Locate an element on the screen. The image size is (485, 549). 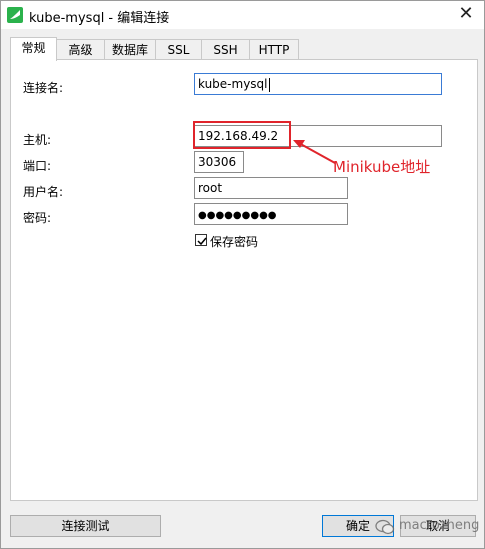
password-value: ●●●●●●●●● is located at coordinates (237, 215).